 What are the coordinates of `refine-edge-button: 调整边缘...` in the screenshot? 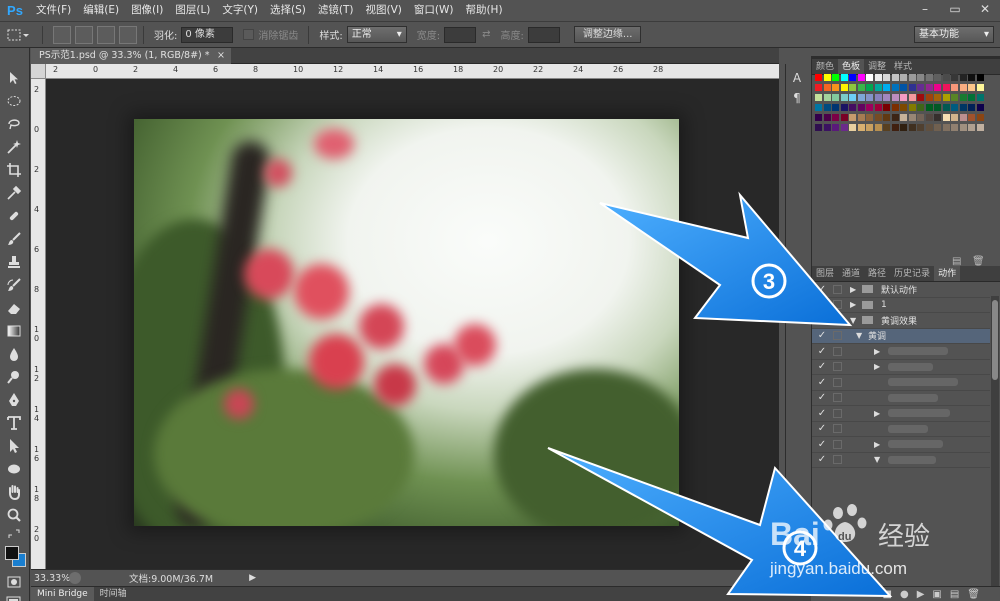 It's located at (607, 34).